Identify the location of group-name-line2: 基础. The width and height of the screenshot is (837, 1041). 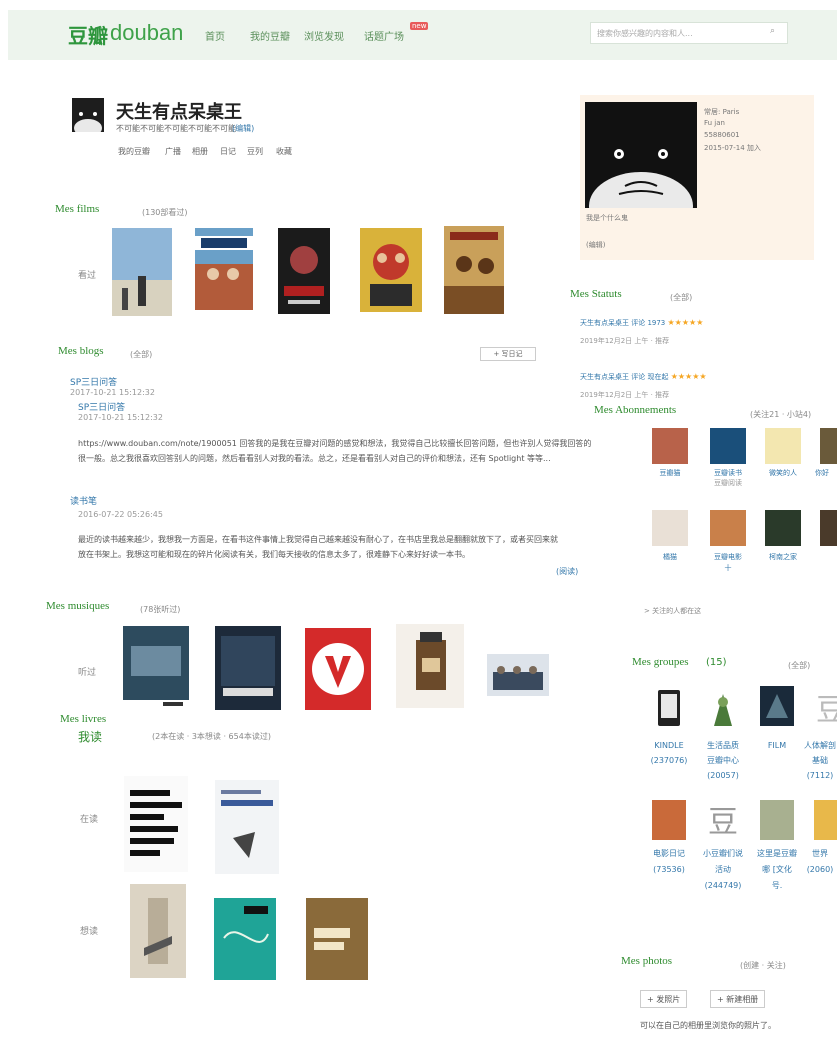
(820, 760).